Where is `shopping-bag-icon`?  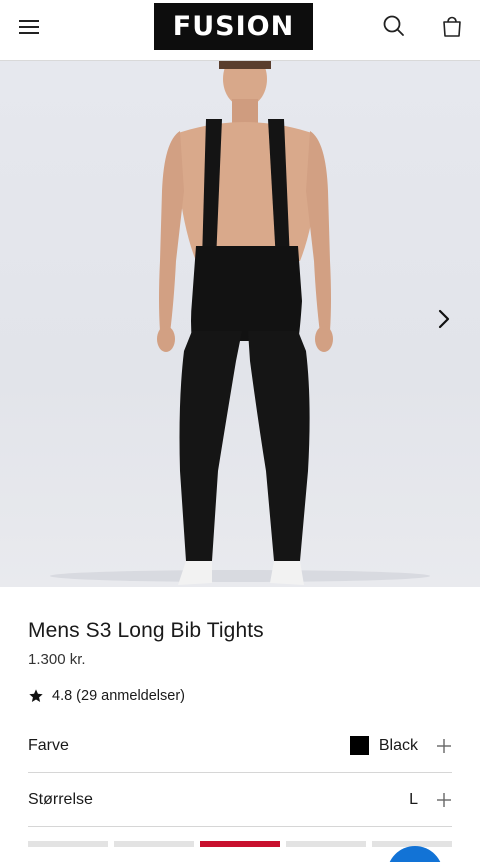 shopping-bag-icon is located at coordinates (452, 26).